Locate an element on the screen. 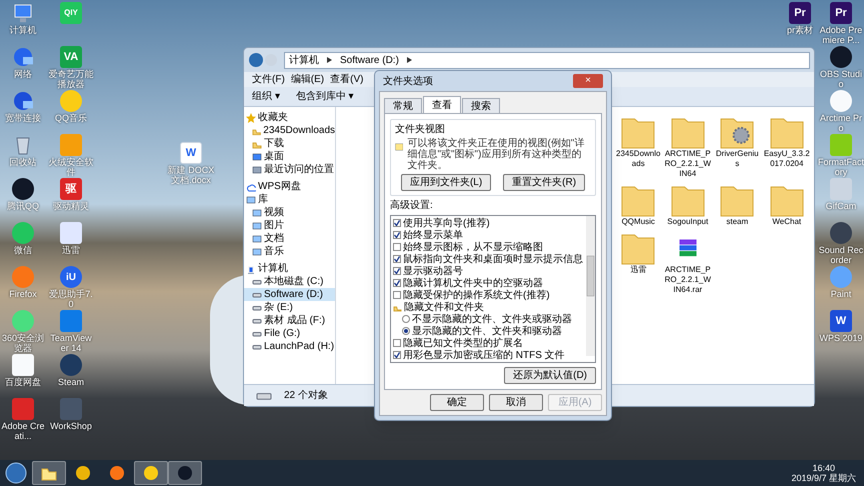  tab: 常规 is located at coordinates (403, 105).